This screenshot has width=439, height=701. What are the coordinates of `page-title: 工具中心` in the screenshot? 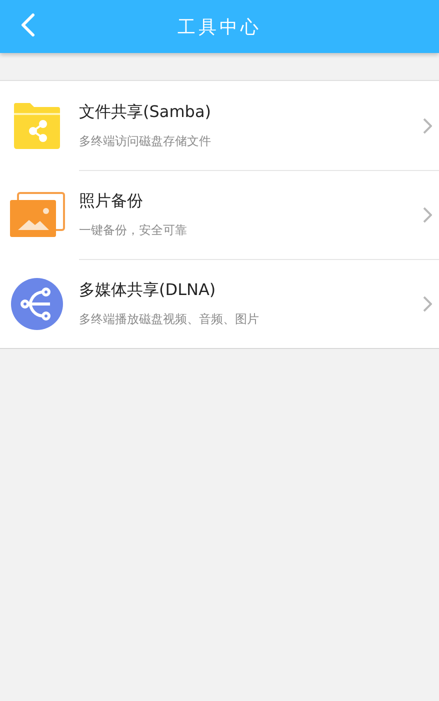 It's located at (220, 27).